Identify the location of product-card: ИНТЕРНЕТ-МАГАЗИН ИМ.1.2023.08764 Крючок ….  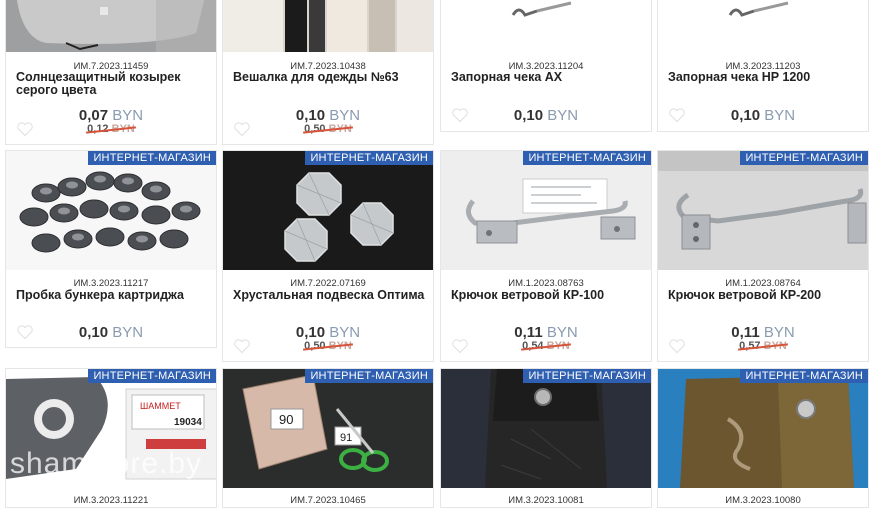
(763, 256).